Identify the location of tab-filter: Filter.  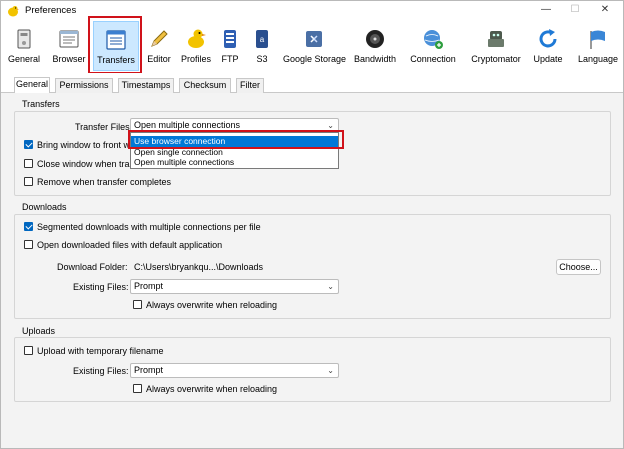
(250, 85).